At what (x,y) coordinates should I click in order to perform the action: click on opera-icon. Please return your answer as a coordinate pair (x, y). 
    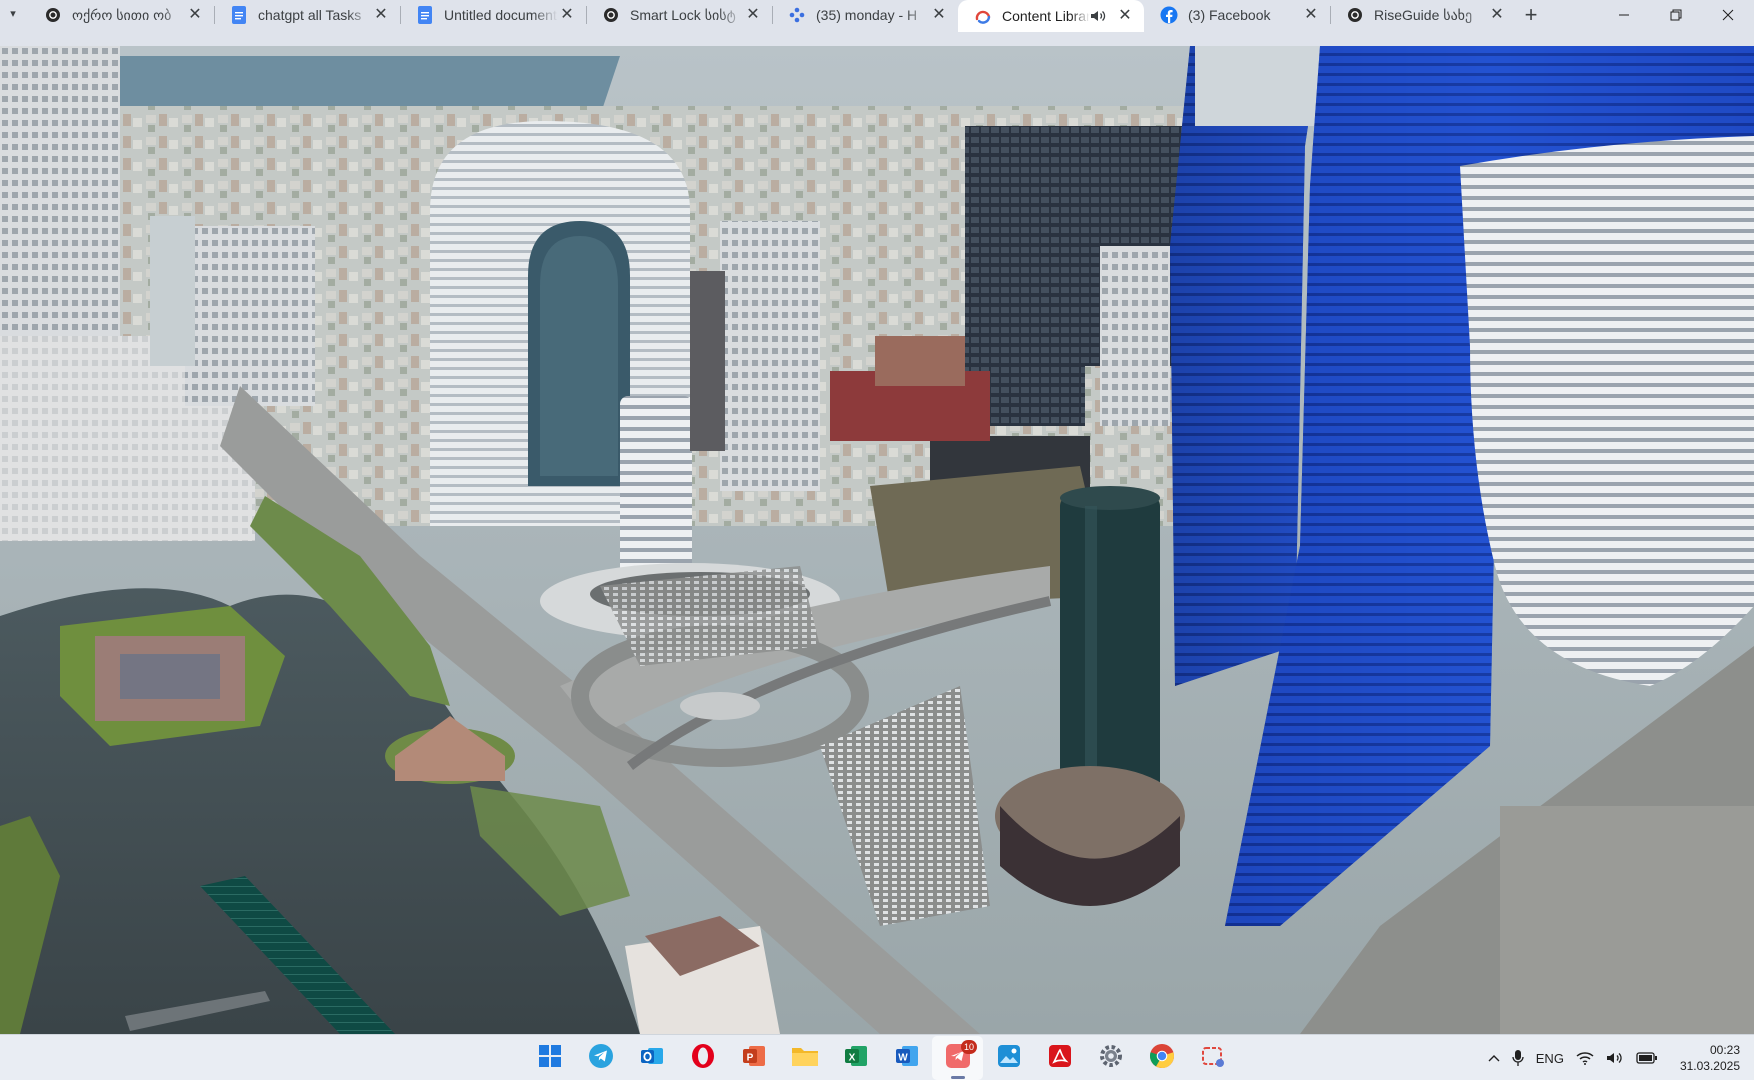
    Looking at the image, I should click on (703, 1058).